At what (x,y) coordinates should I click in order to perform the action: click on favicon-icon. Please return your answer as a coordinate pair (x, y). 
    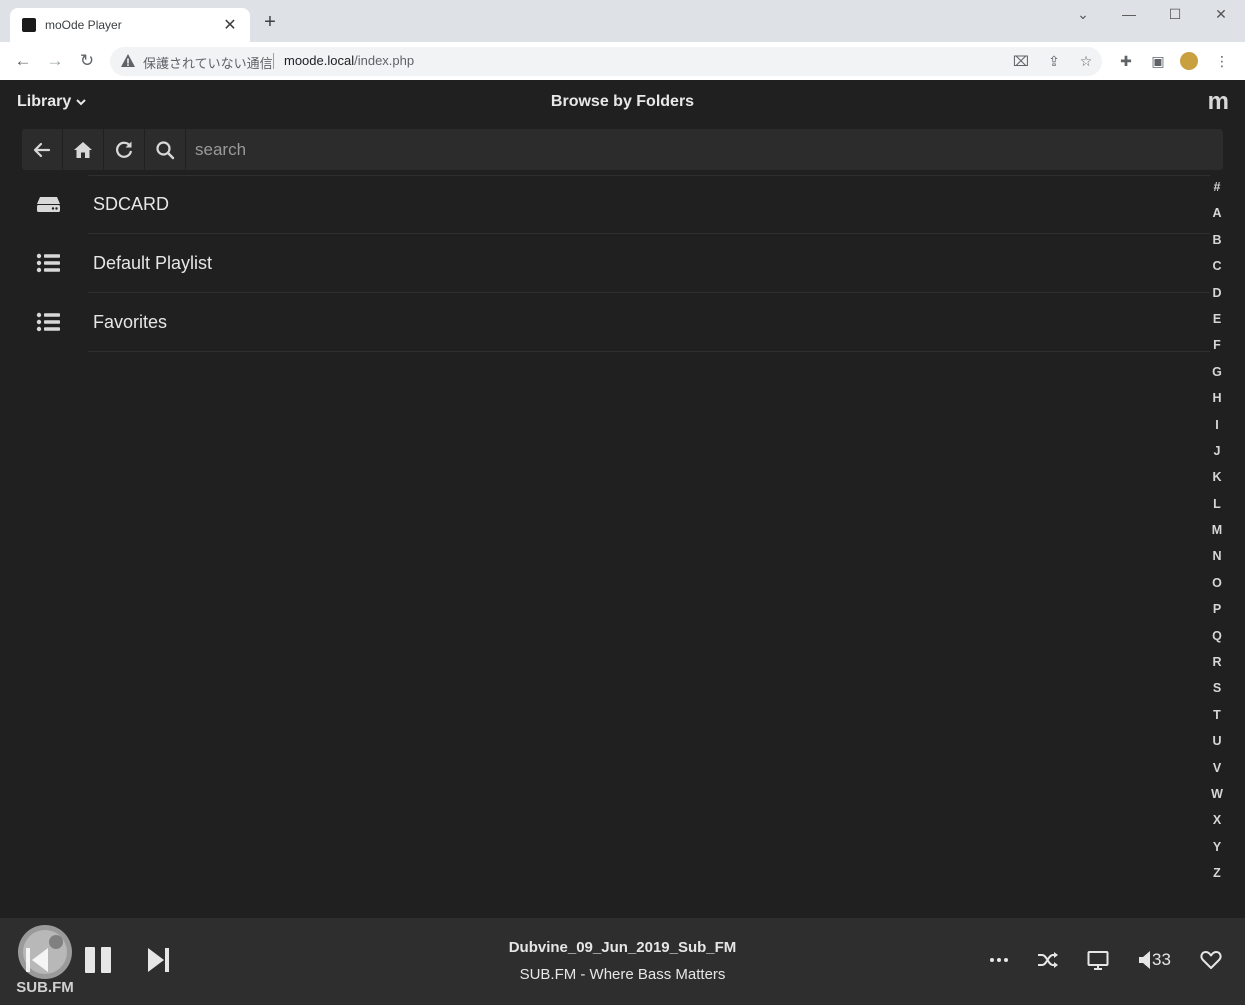
    Looking at the image, I should click on (29, 25).